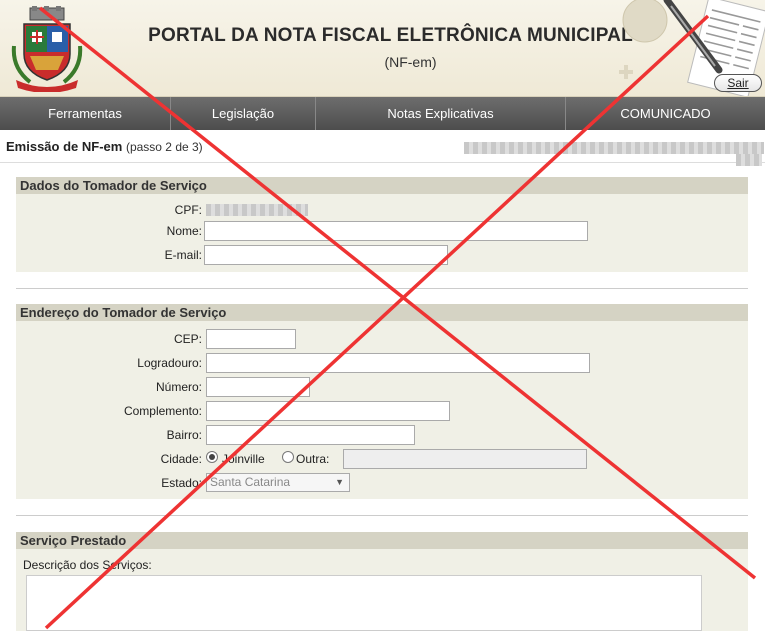 The width and height of the screenshot is (765, 631). I want to click on breadcrumb-title: Emissão de NF-em, so click(64, 146).